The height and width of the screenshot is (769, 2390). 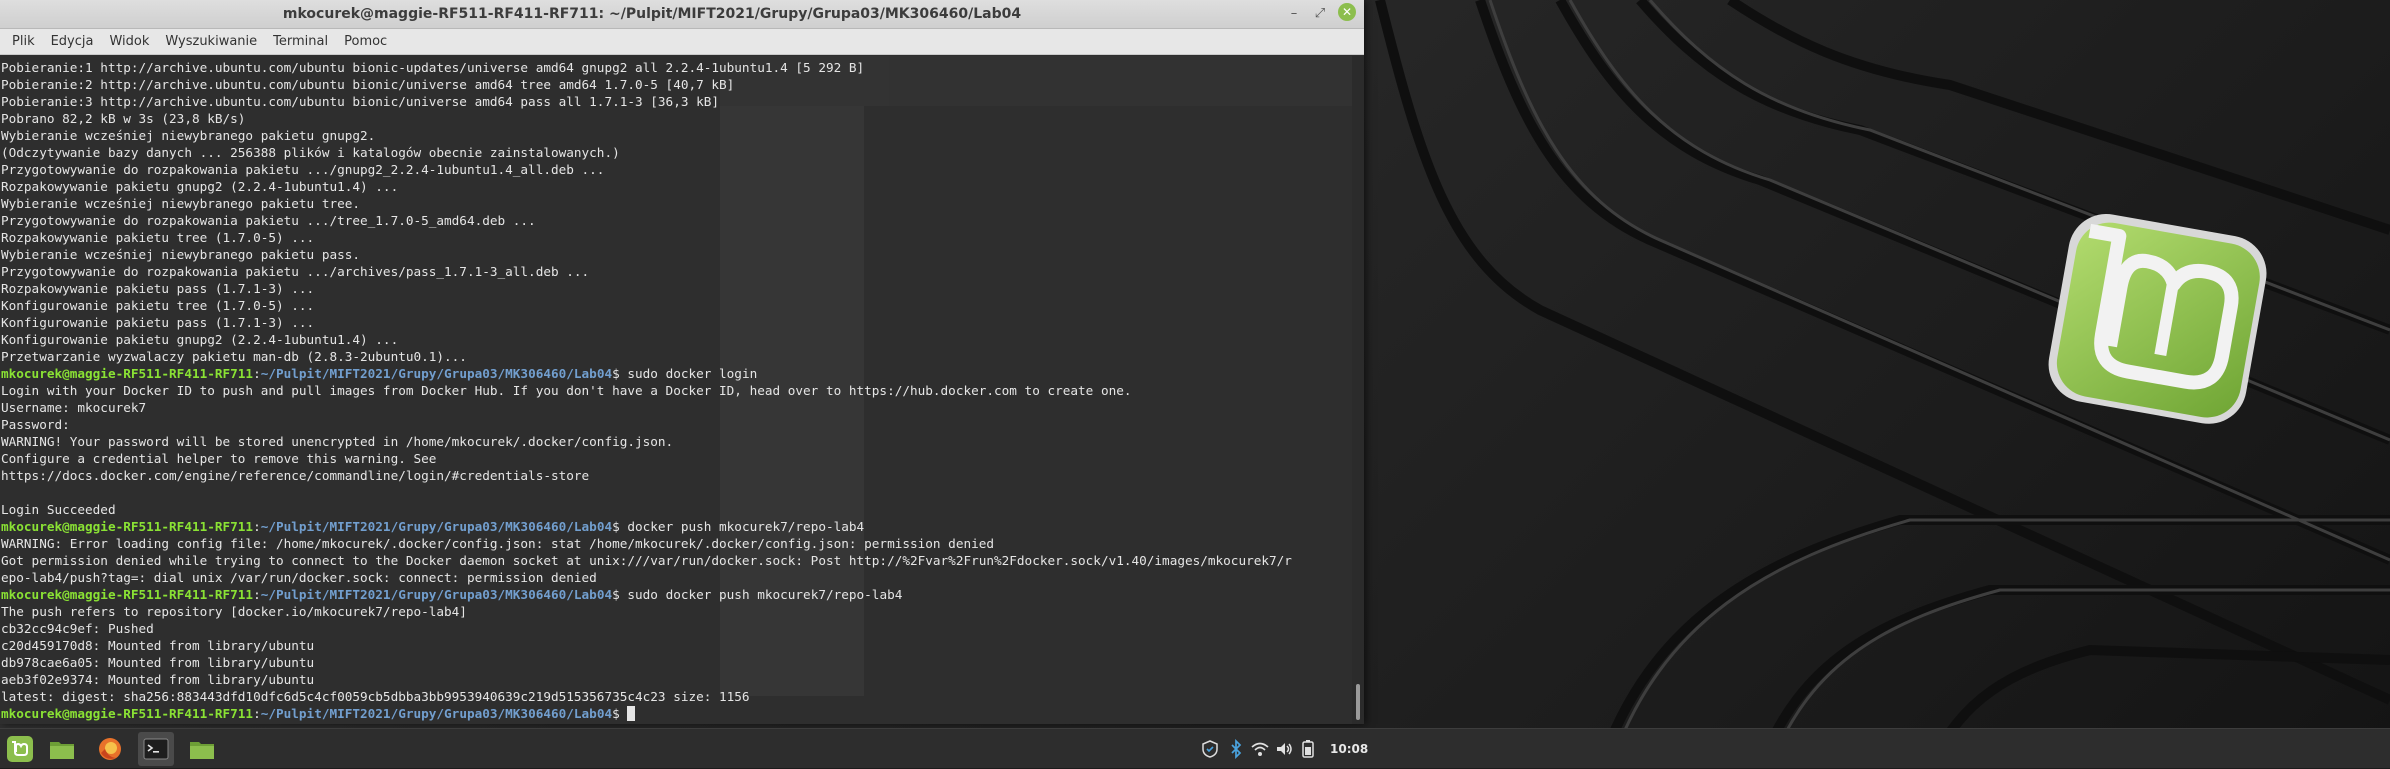 I want to click on battery-icon, so click(x=1308, y=749).